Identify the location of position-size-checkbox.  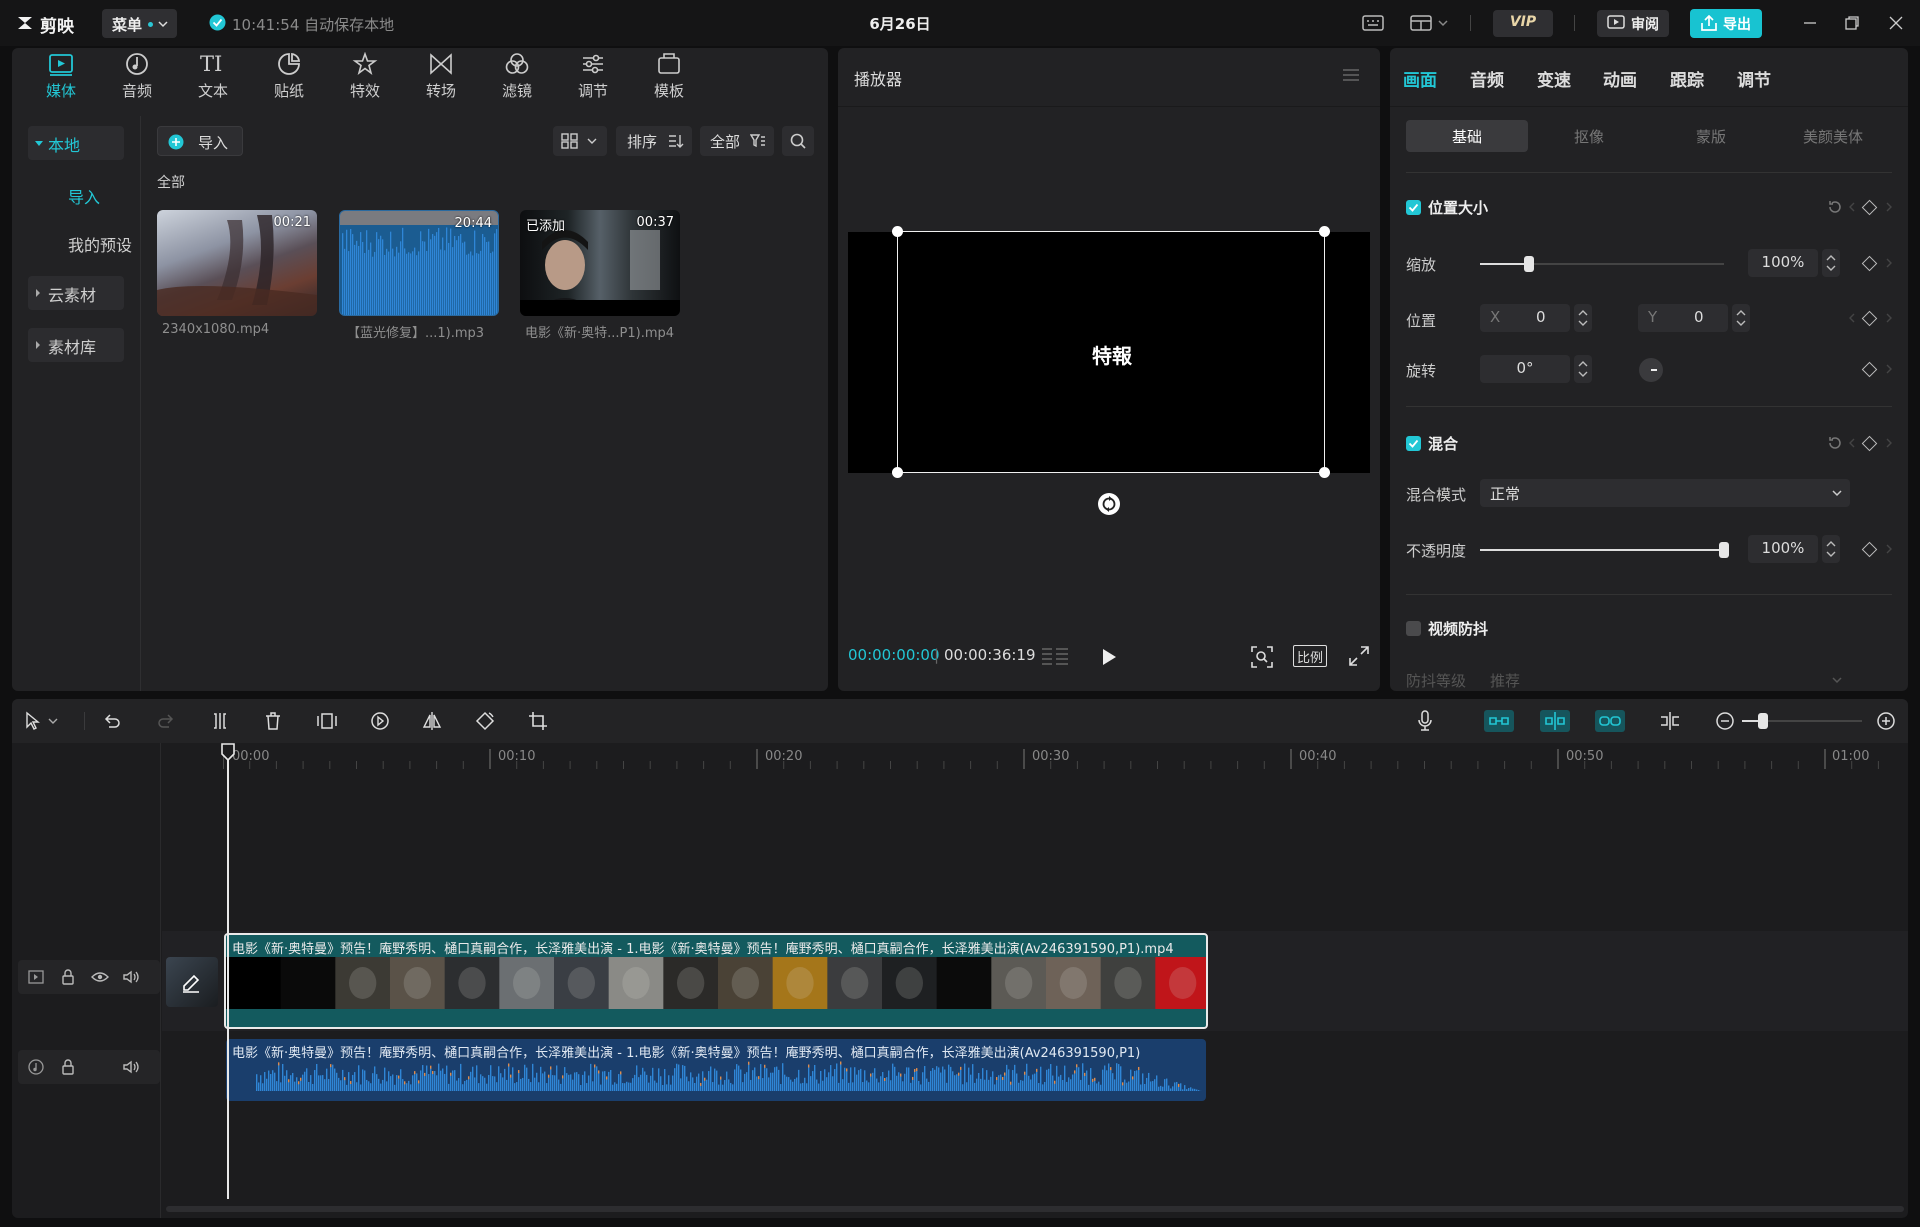
(1413, 207).